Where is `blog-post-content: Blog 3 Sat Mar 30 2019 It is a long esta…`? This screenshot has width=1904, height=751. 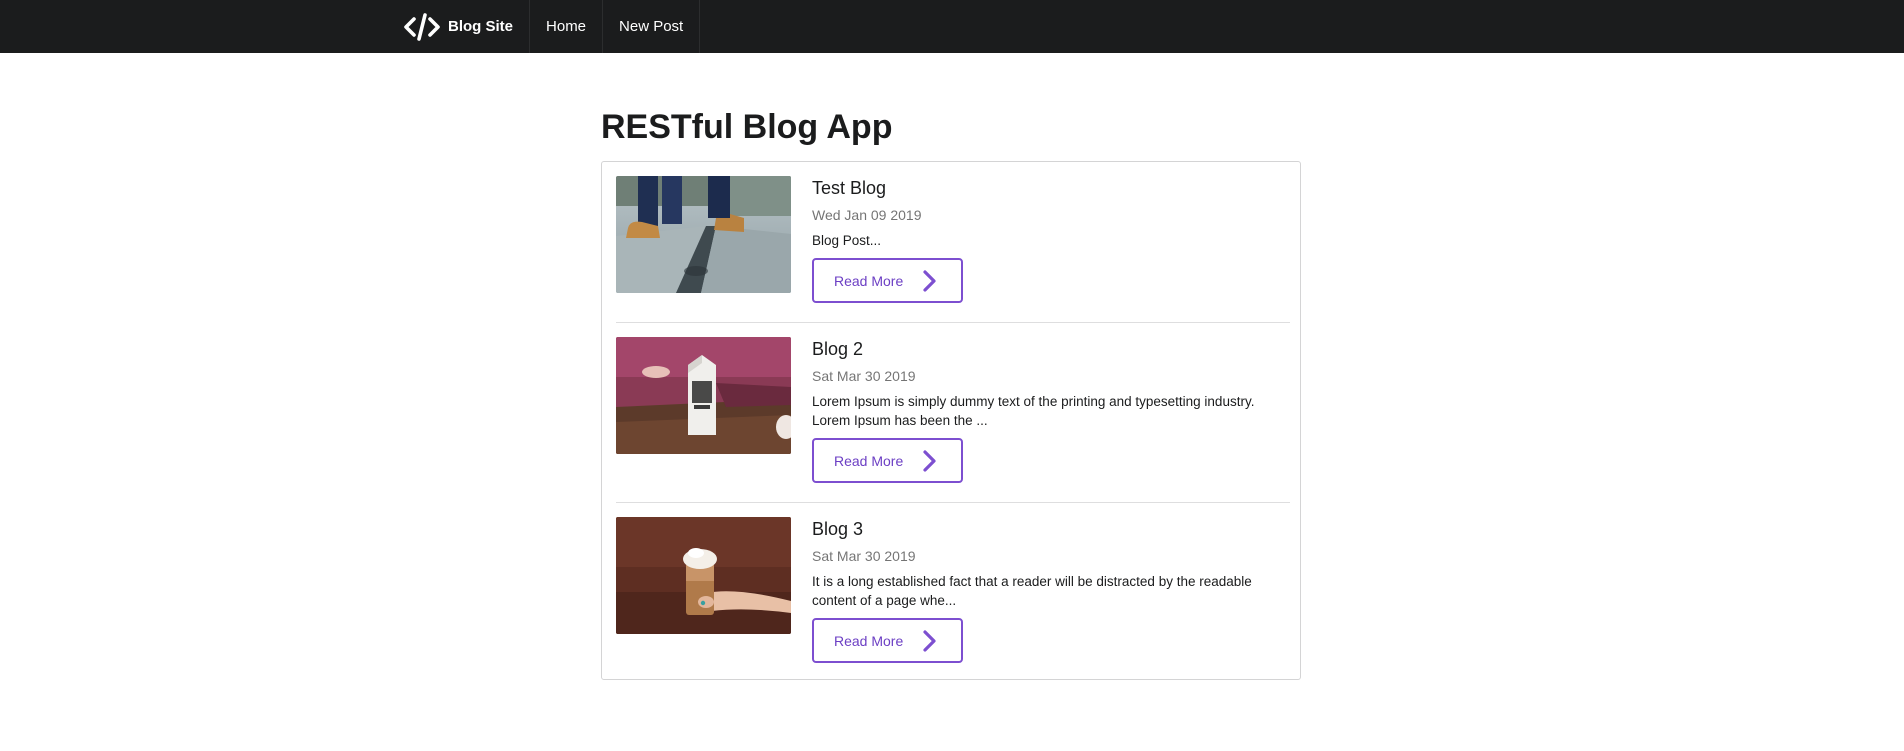
blog-post-content: Blog 3 Sat Mar 30 2019 It is a long esta… is located at coordinates (1051, 563).